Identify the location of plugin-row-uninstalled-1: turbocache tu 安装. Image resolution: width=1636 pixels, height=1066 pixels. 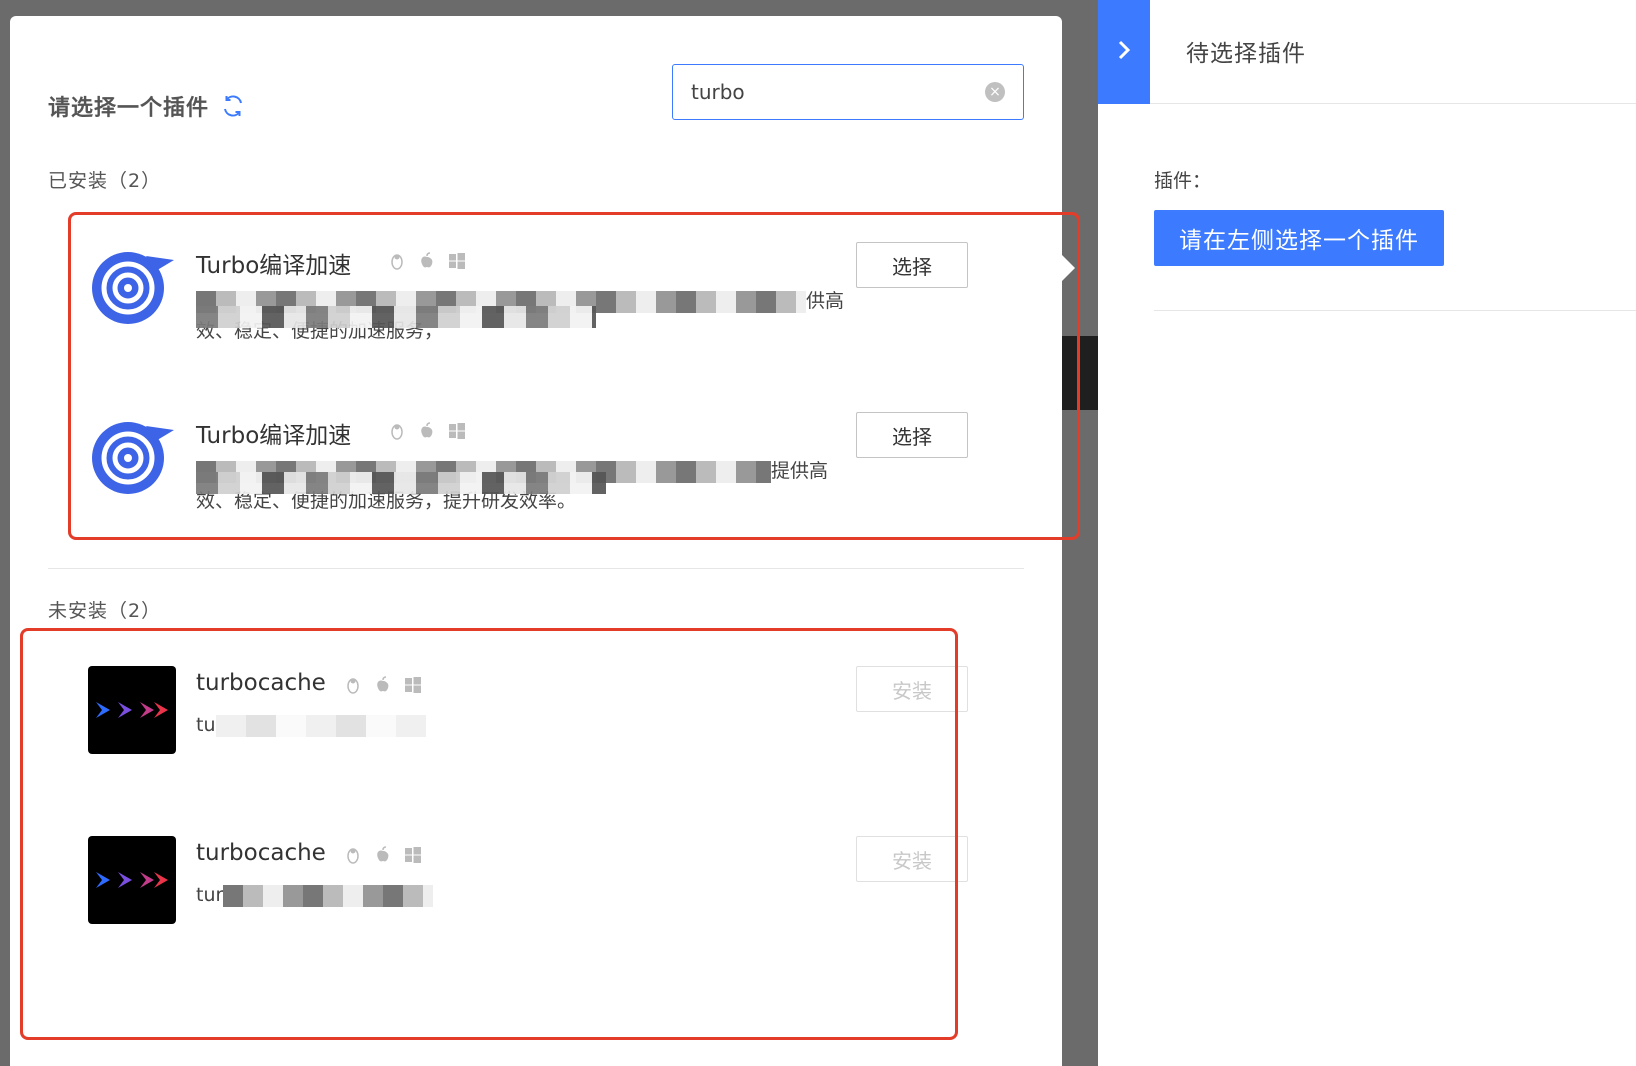
(553, 736).